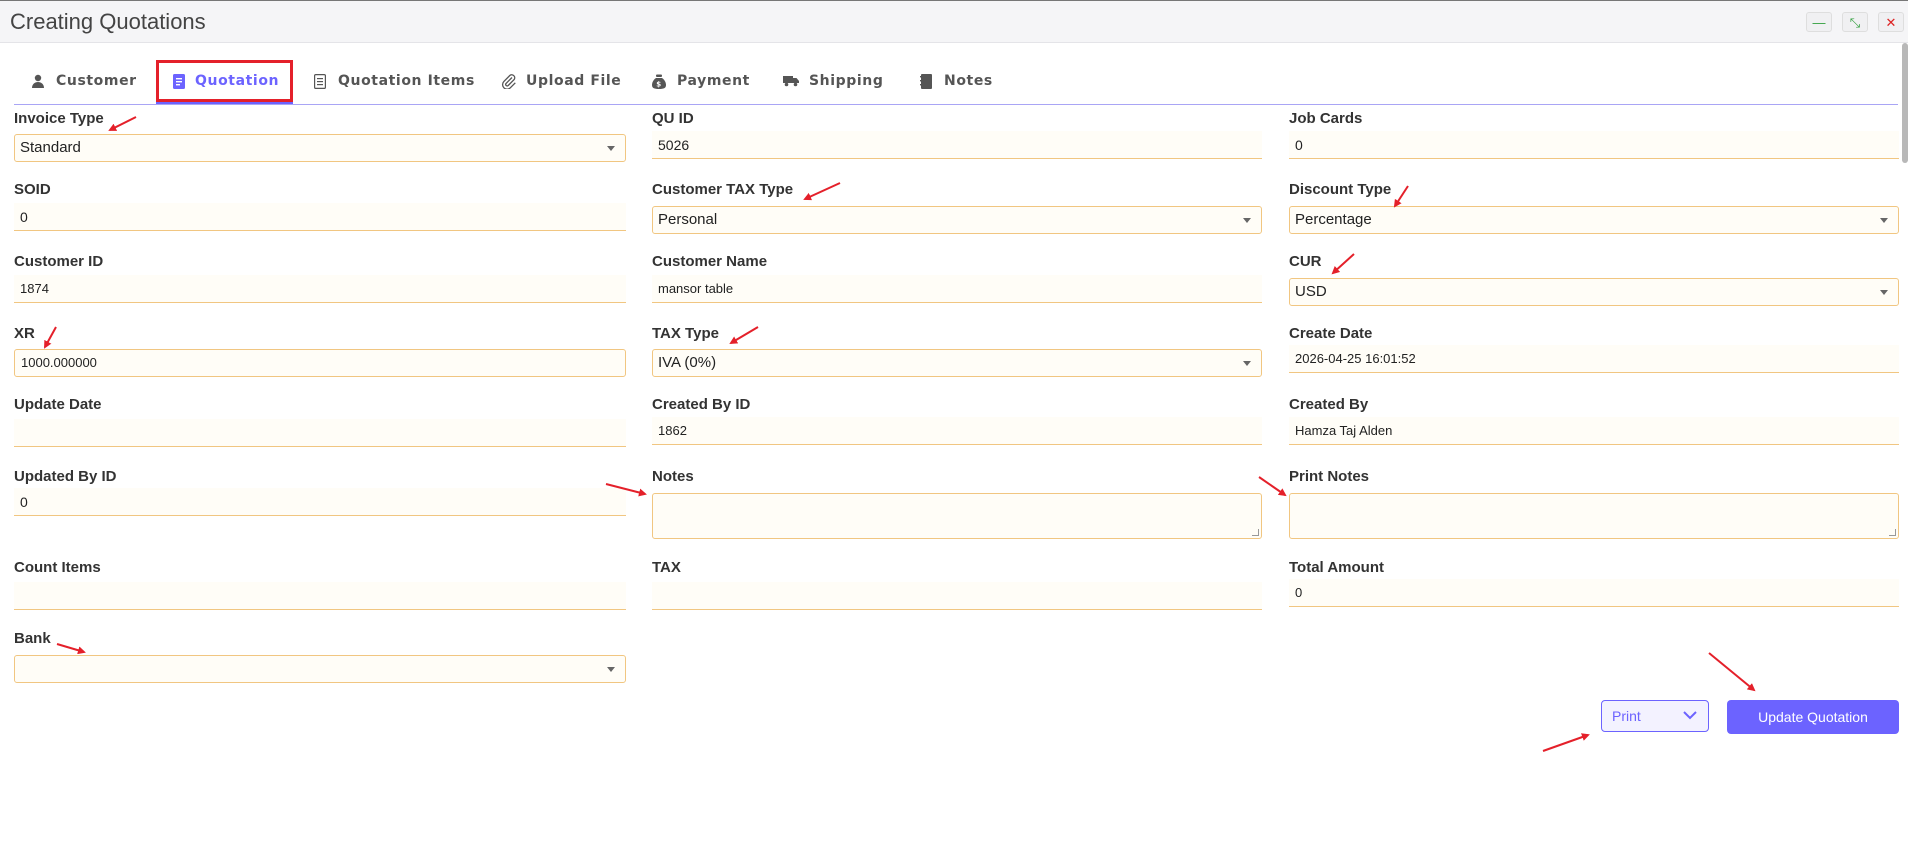  What do you see at coordinates (1905, 103) in the screenshot?
I see `scrollbar-thumb` at bounding box center [1905, 103].